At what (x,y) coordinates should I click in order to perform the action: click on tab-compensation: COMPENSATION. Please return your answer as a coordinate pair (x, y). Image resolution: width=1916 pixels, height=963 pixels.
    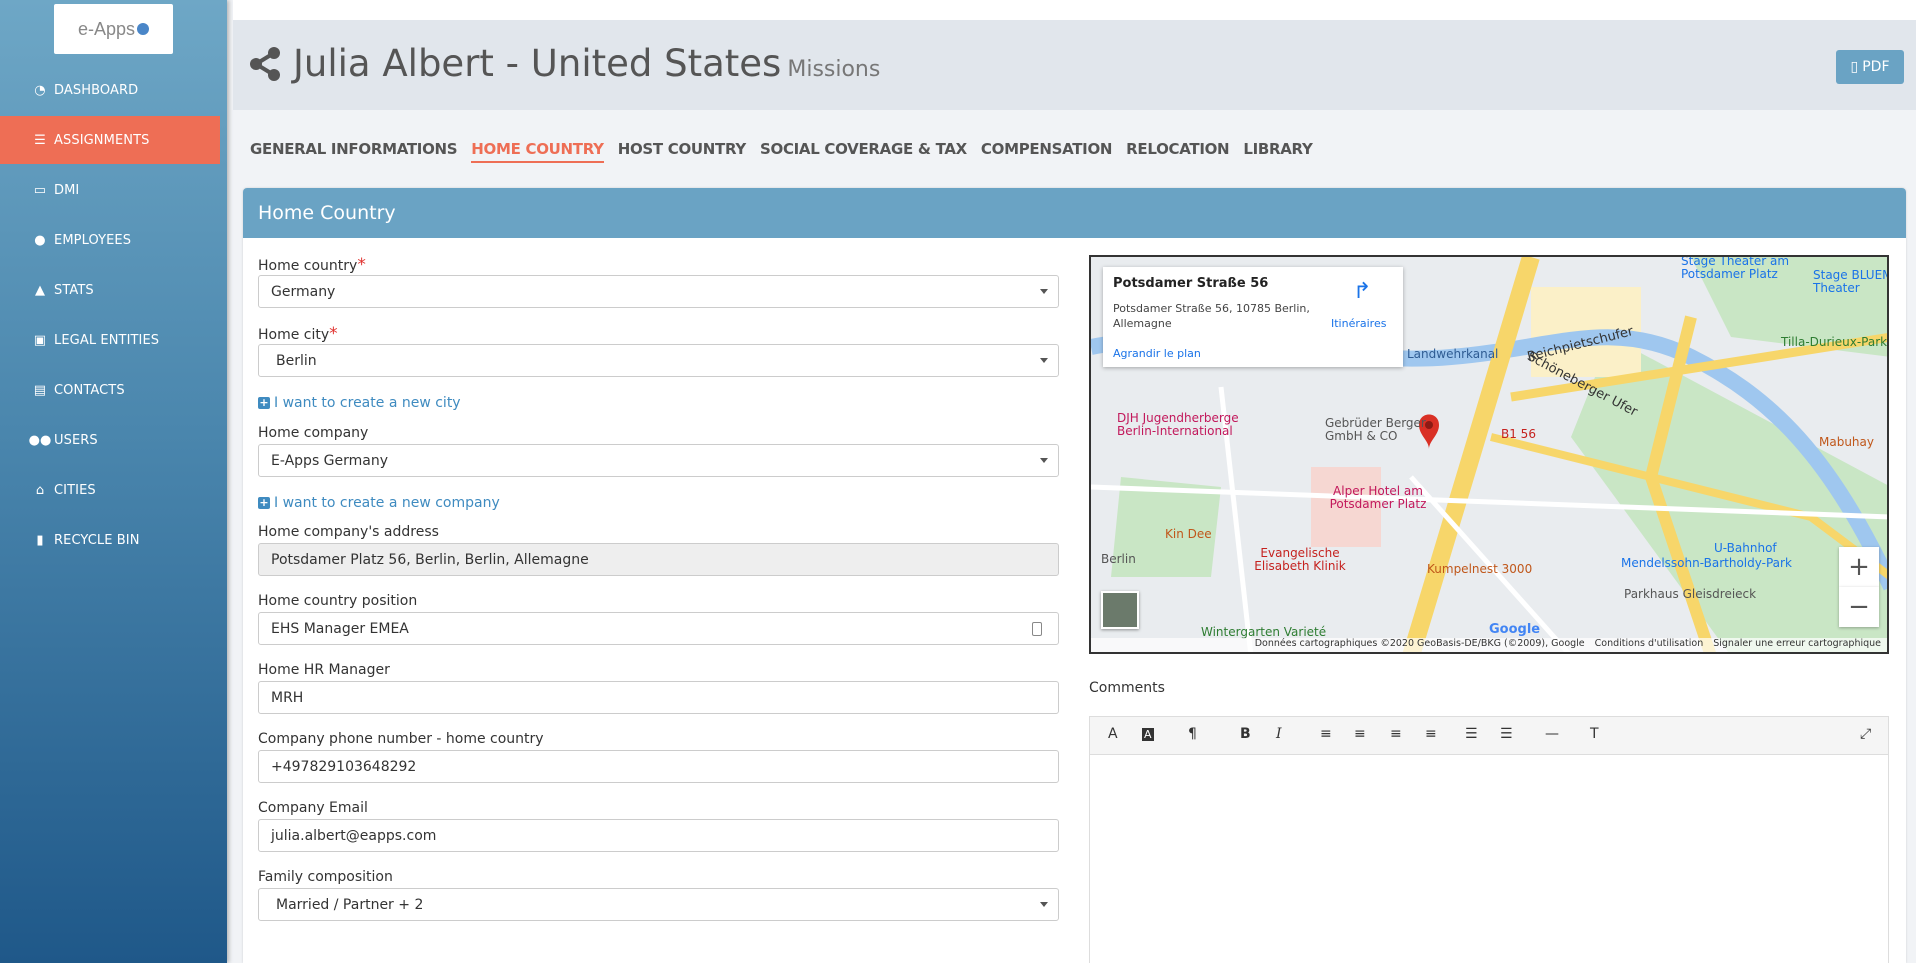
    Looking at the image, I should click on (1047, 151).